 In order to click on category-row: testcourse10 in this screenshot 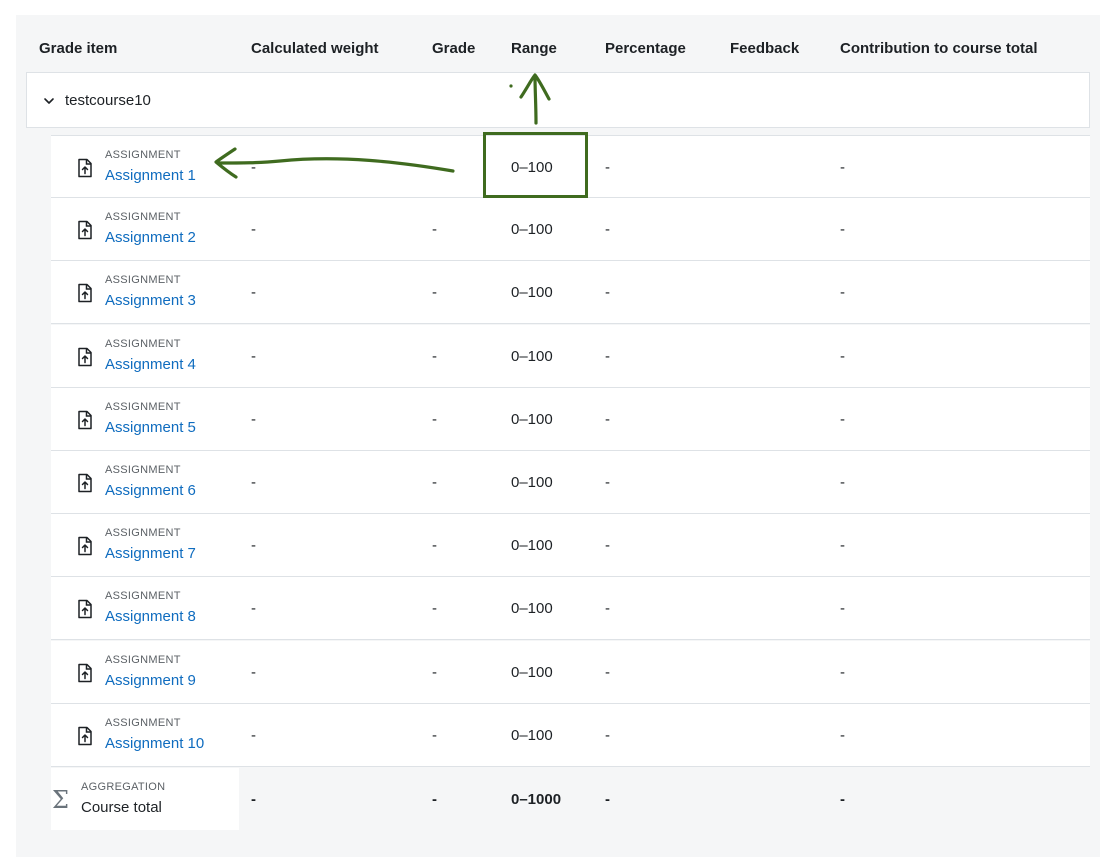, I will do `click(558, 100)`.